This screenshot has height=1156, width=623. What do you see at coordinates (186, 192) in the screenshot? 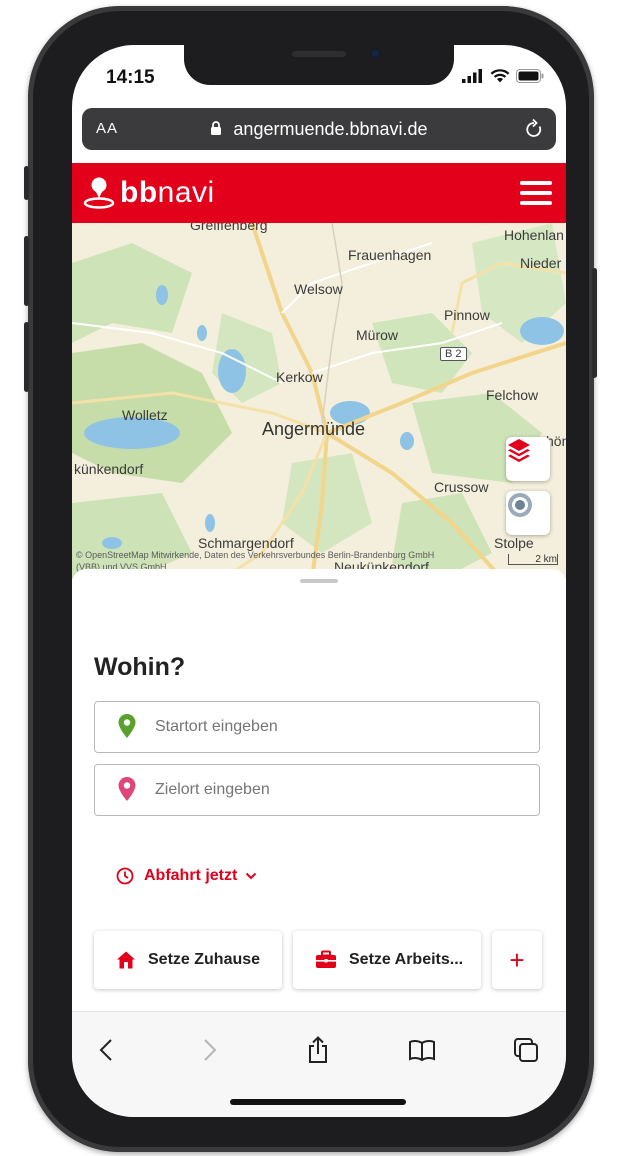
I see `logo-light-text: navi` at bounding box center [186, 192].